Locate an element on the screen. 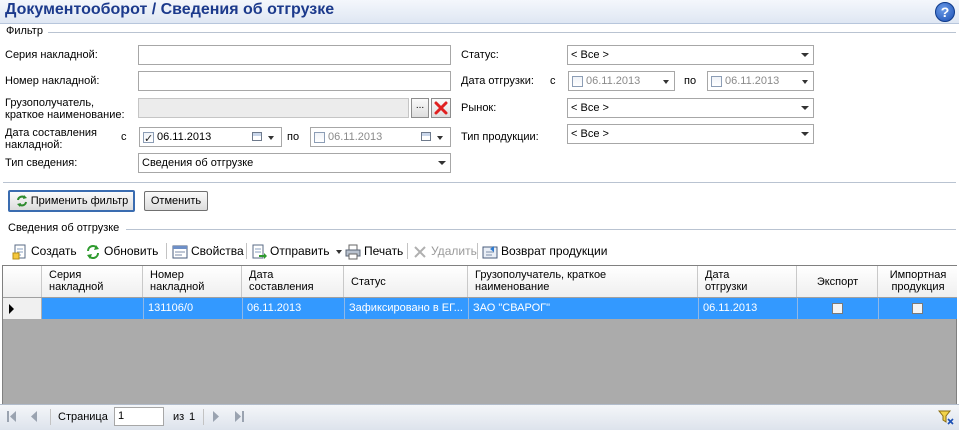  create-label: Создать is located at coordinates (54, 251).